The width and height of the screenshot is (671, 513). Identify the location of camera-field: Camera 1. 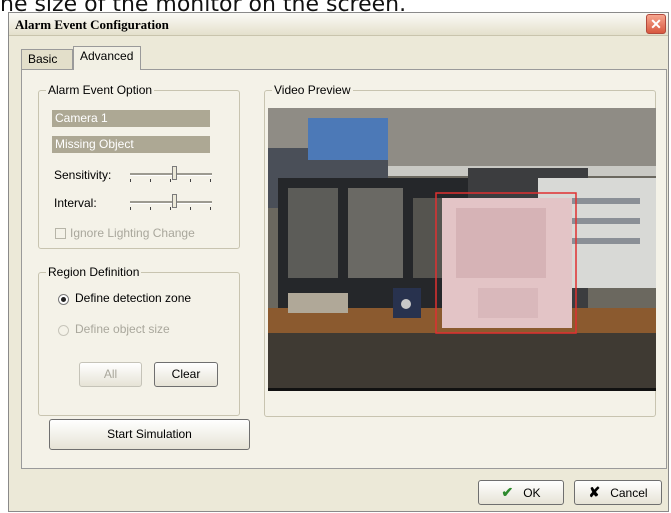
(131, 118).